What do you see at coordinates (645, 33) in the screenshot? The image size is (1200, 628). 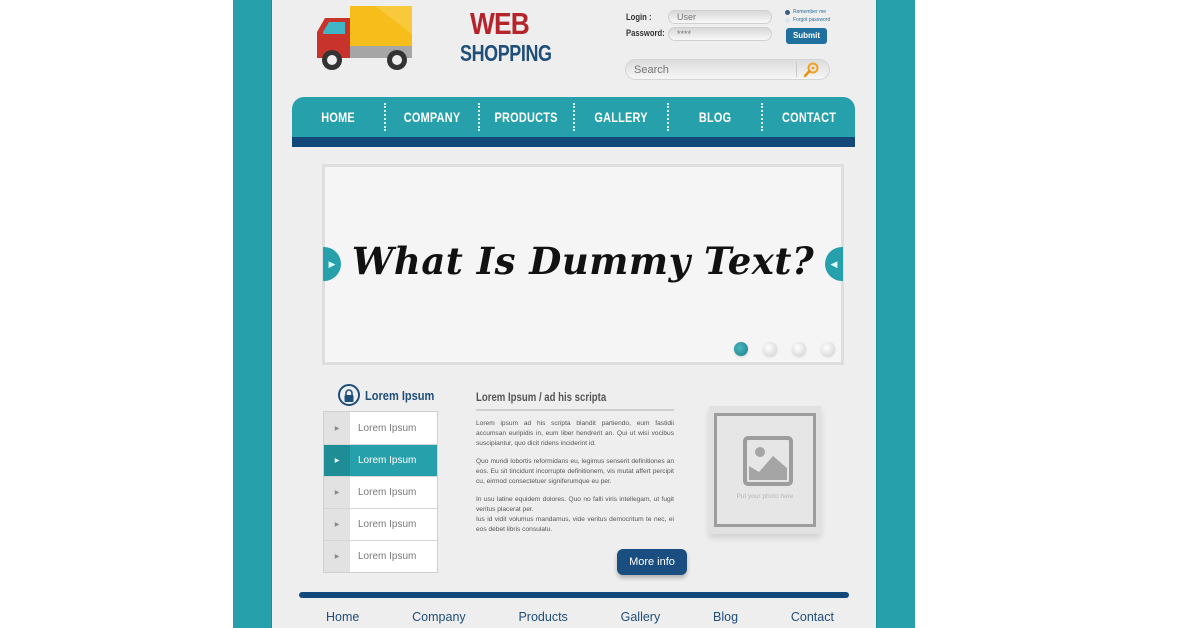 I see `password-label: Password:` at bounding box center [645, 33].